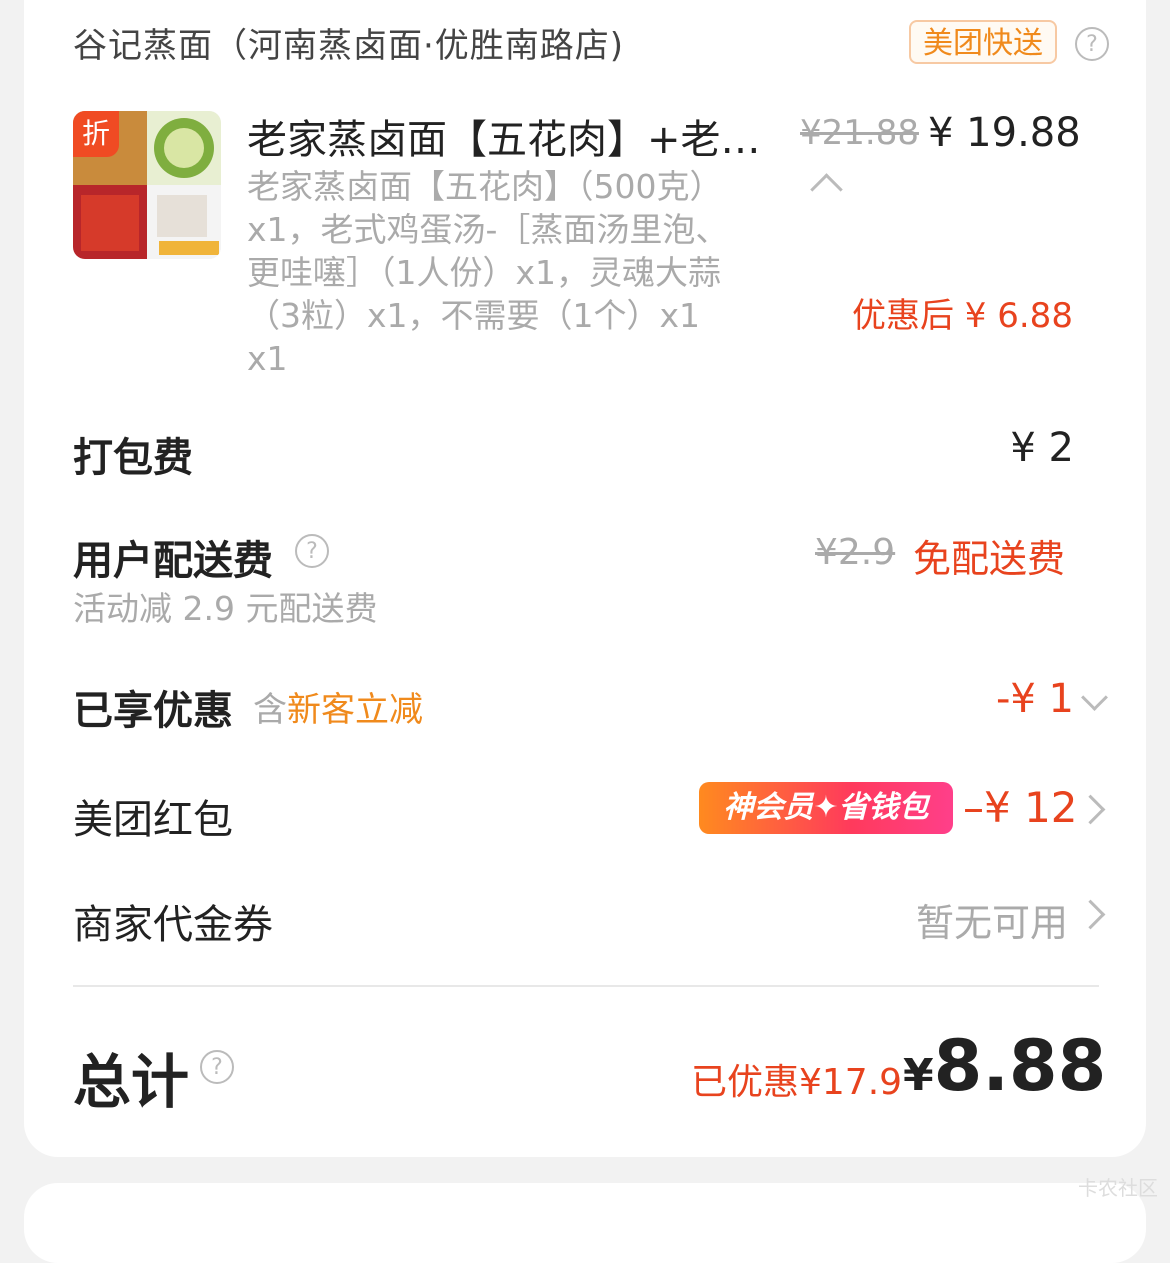 The image size is (1170, 1263). What do you see at coordinates (1035, 699) in the screenshot?
I see `discount-value: -¥ 1` at bounding box center [1035, 699].